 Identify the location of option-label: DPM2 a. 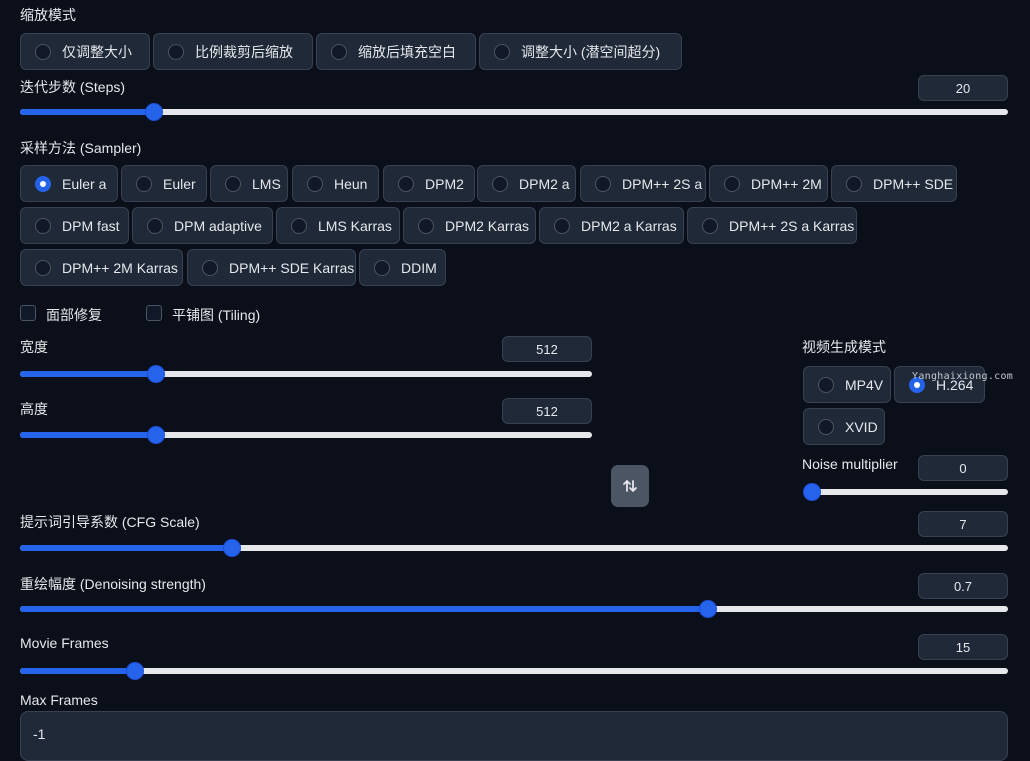
(544, 183).